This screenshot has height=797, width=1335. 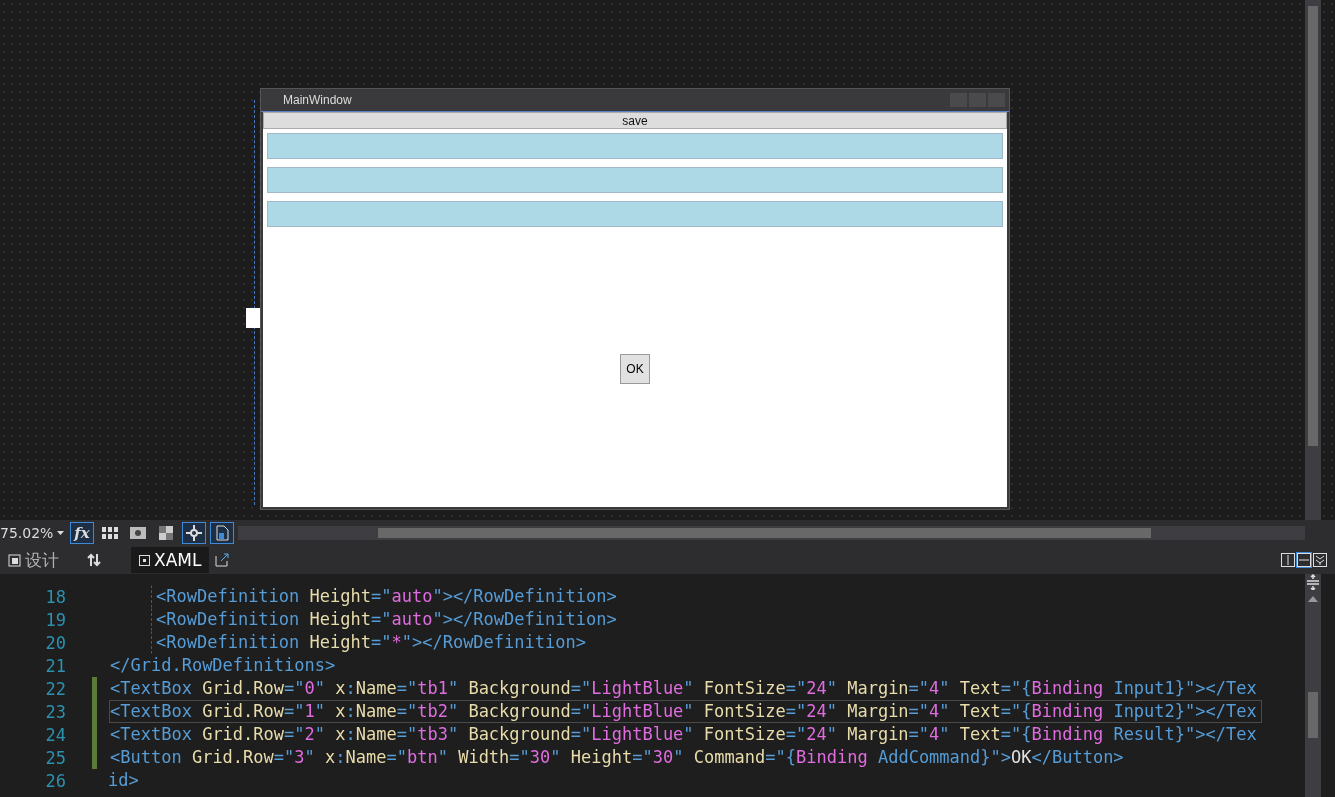 What do you see at coordinates (55, 665) in the screenshot?
I see `line-number: 21` at bounding box center [55, 665].